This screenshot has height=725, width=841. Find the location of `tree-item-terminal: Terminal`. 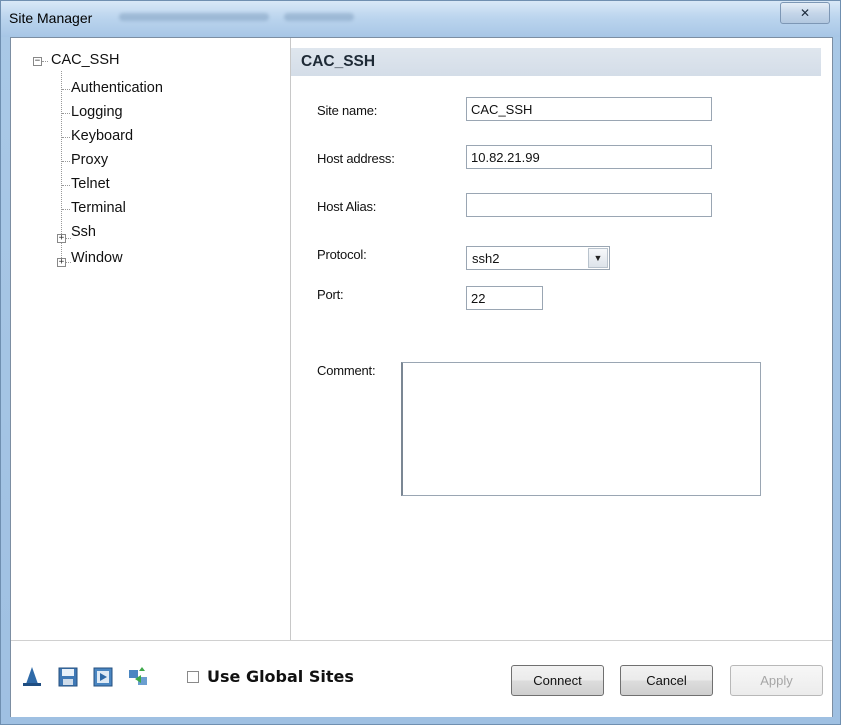

tree-item-terminal: Terminal is located at coordinates (98, 208).